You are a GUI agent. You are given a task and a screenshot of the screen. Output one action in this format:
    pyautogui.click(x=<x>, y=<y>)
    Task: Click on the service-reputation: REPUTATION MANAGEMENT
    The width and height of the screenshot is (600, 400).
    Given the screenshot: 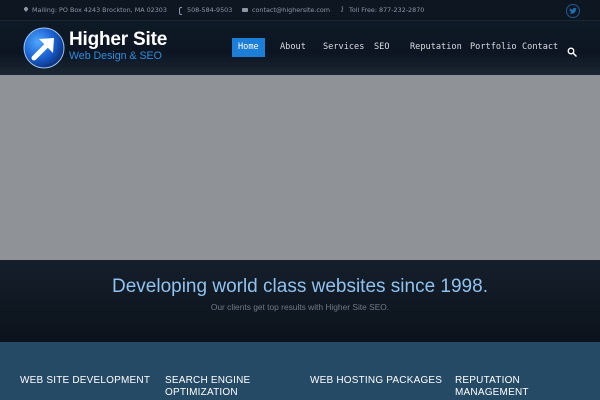 What is the action you would take?
    pyautogui.click(x=492, y=386)
    